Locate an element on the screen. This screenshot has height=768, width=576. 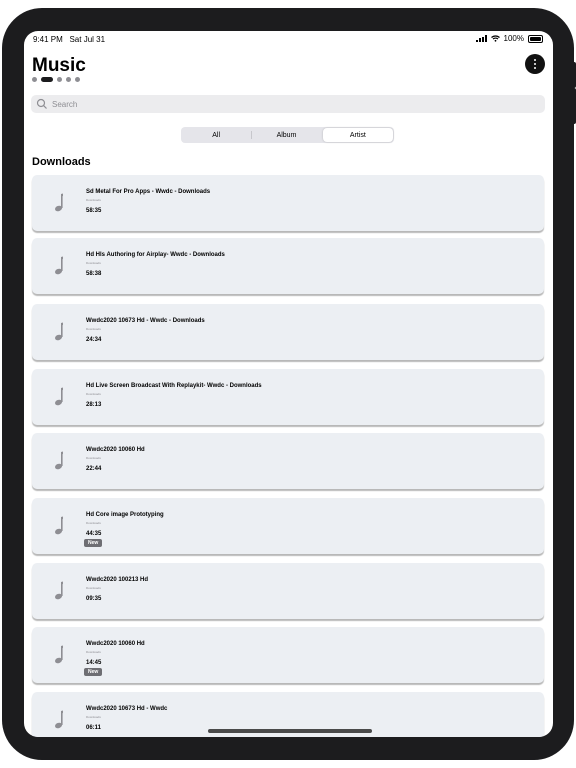
item-title: Hd Core image Prototyping is located at coordinates (125, 515).